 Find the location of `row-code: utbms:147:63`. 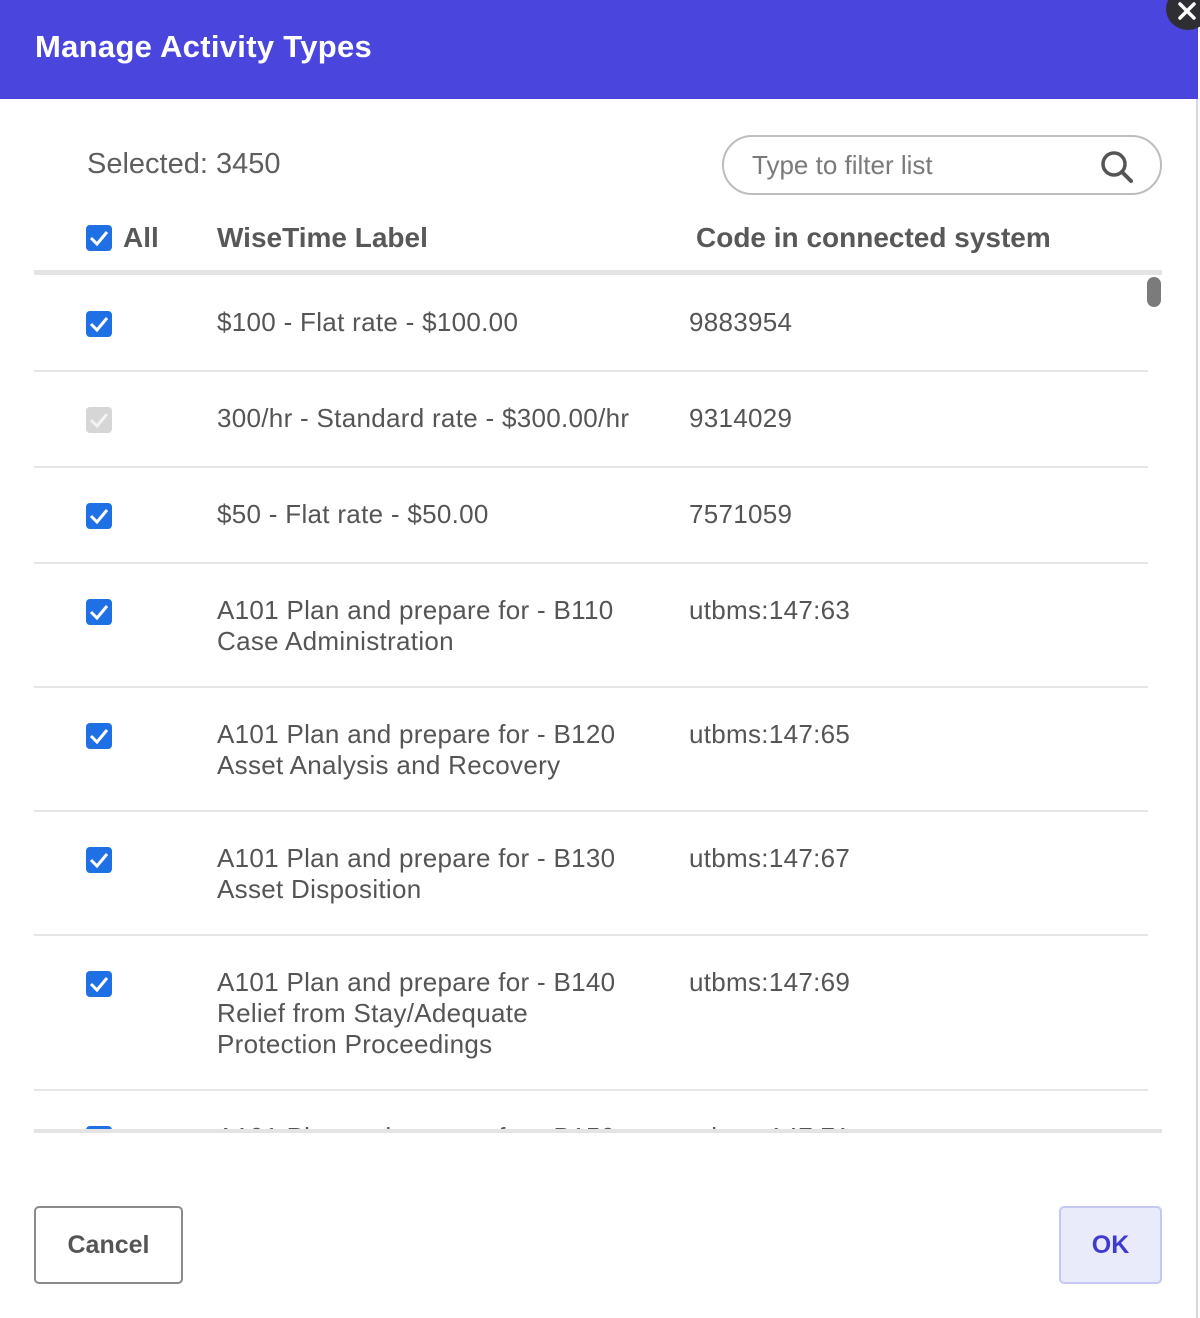

row-code: utbms:147:63 is located at coordinates (770, 610).